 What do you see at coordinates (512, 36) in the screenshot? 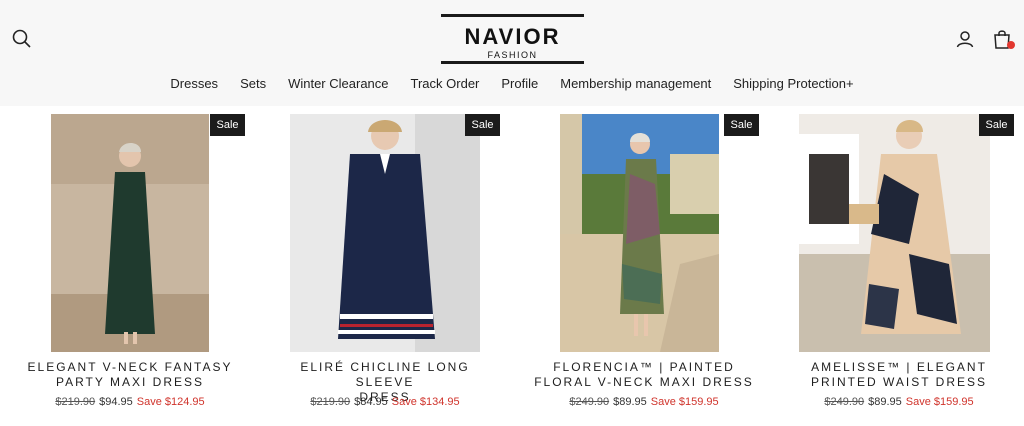
I see `logo-wordmark: NAVIOR` at bounding box center [512, 36].